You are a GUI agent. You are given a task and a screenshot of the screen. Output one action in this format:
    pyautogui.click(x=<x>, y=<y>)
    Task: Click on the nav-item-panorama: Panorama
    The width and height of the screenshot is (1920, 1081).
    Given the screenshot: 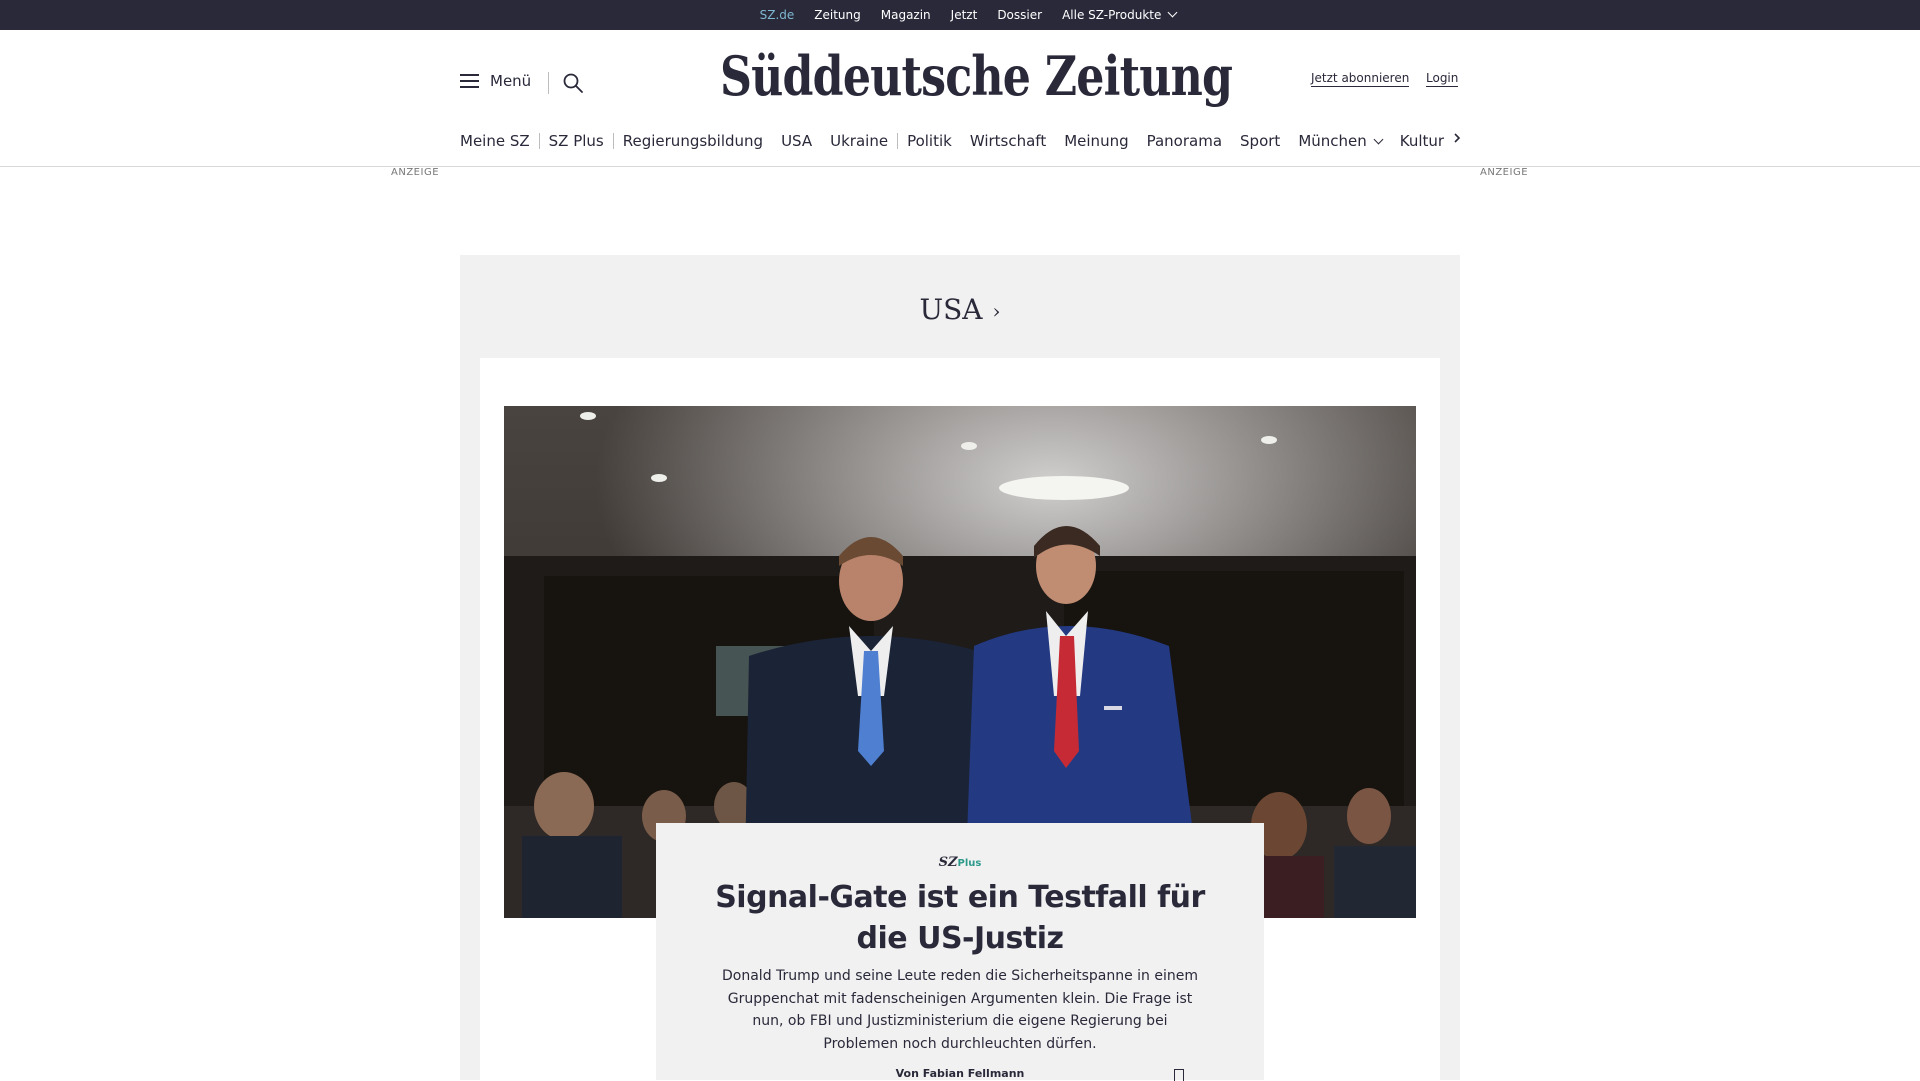 What is the action you would take?
    pyautogui.click(x=1184, y=141)
    